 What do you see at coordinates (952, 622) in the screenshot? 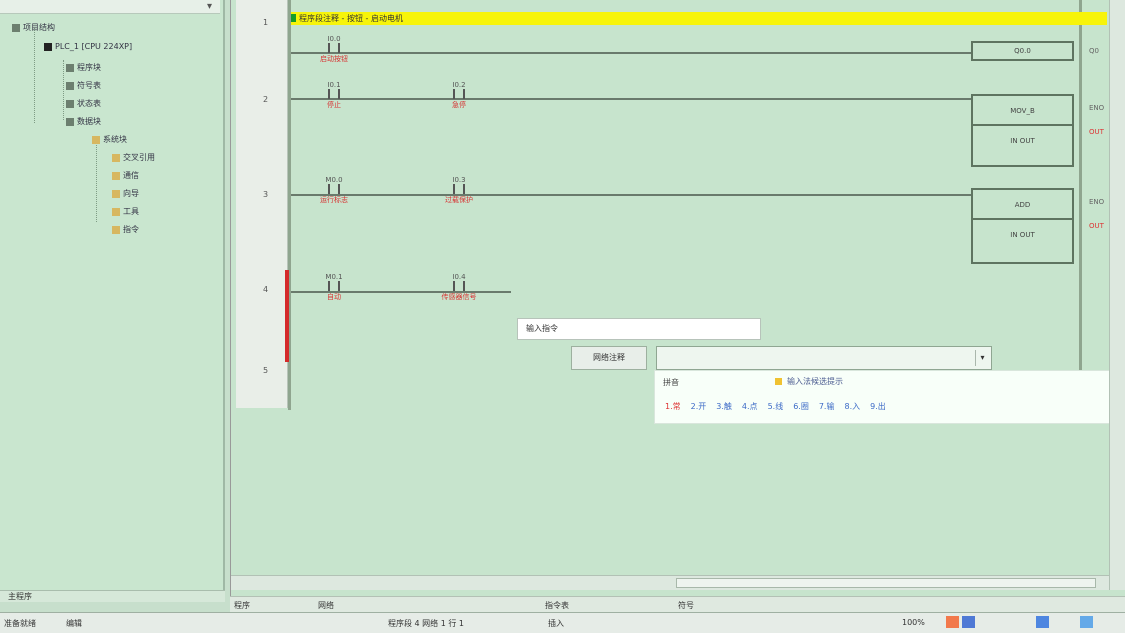
I see `record-icon` at bounding box center [952, 622].